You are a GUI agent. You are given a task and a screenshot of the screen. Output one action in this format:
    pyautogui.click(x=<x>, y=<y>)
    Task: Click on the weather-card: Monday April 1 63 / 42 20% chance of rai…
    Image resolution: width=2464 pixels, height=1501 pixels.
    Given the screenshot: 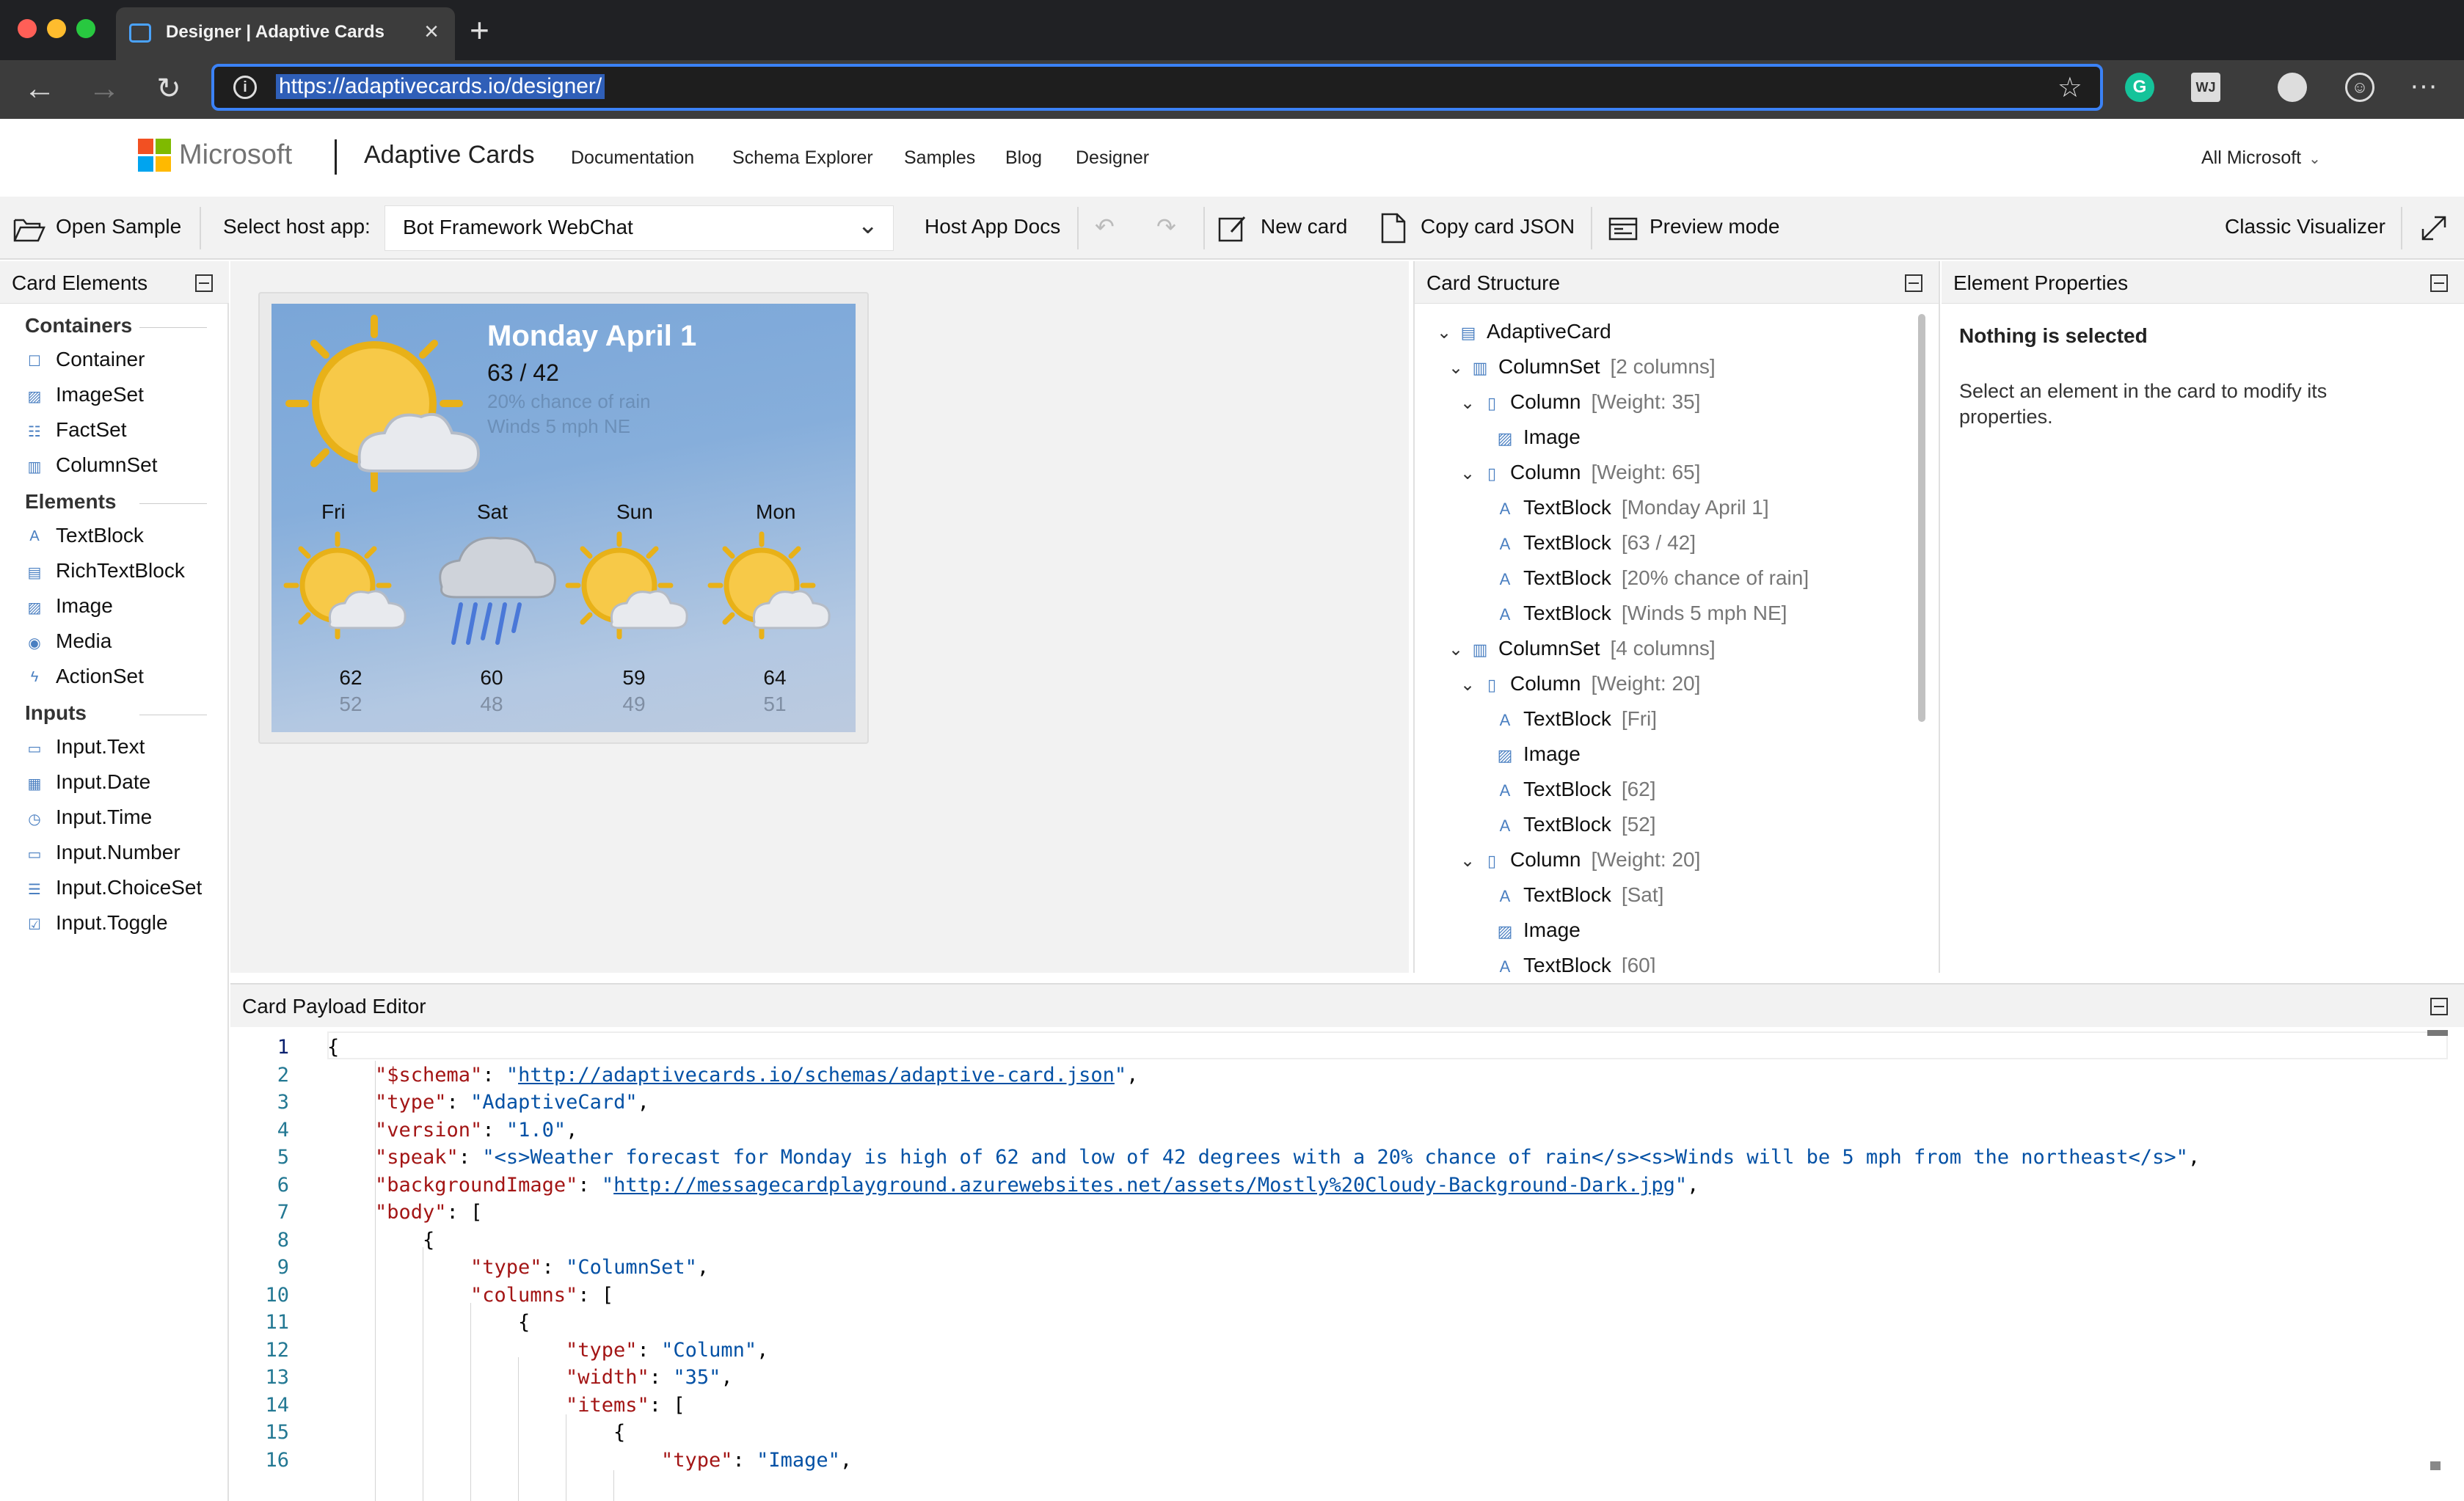 What is the action you would take?
    pyautogui.click(x=563, y=518)
    